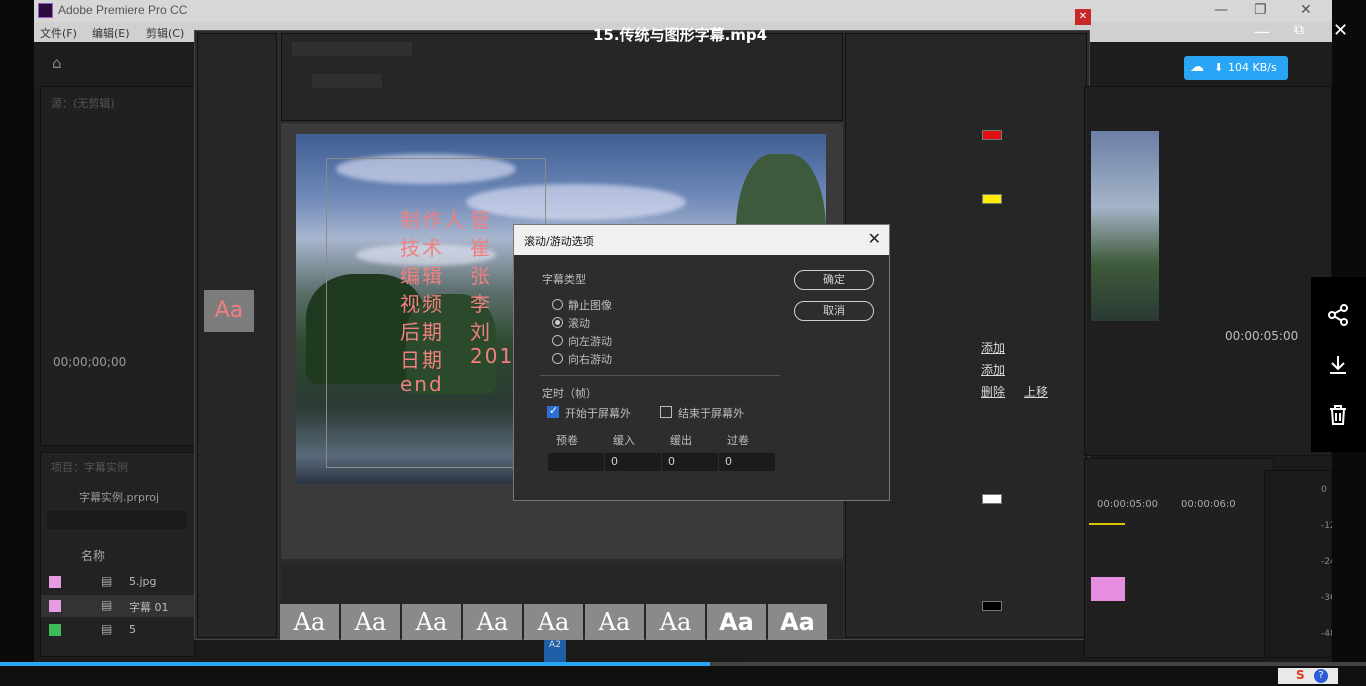  What do you see at coordinates (117, 606) in the screenshot?
I see `project-item: ▤ 字幕 01` at bounding box center [117, 606].